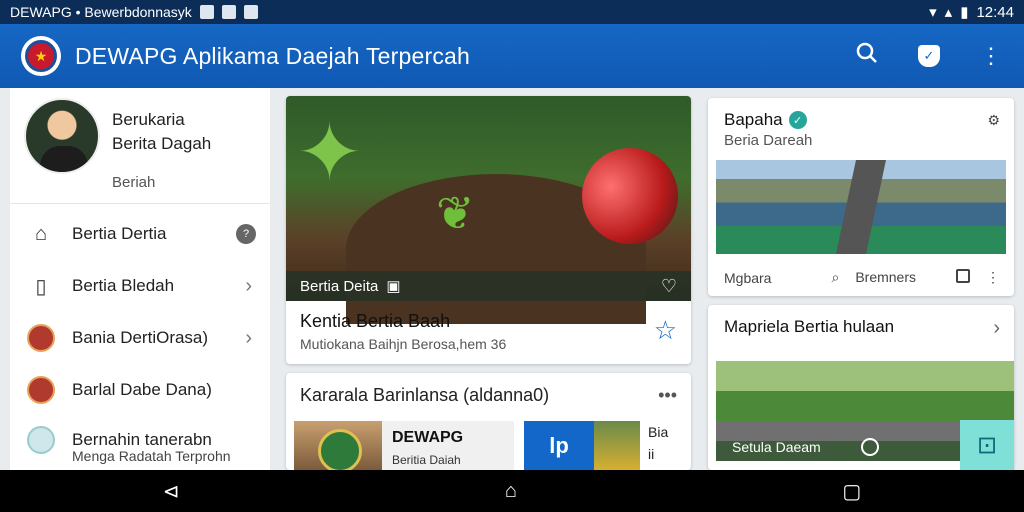 Image resolution: width=1024 pixels, height=512 pixels. Describe the element at coordinates (929, 56) in the screenshot. I see `shield-icon: ✓` at that location.